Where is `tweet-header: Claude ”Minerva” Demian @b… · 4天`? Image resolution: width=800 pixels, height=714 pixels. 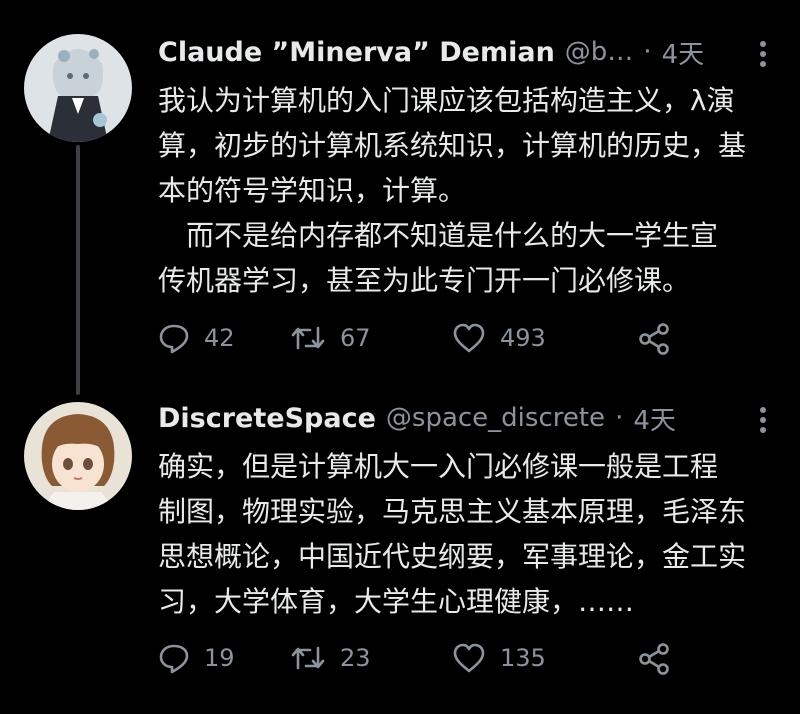 tweet-header: Claude ”Minerva” Demian @b… · 4天 is located at coordinates (463, 52).